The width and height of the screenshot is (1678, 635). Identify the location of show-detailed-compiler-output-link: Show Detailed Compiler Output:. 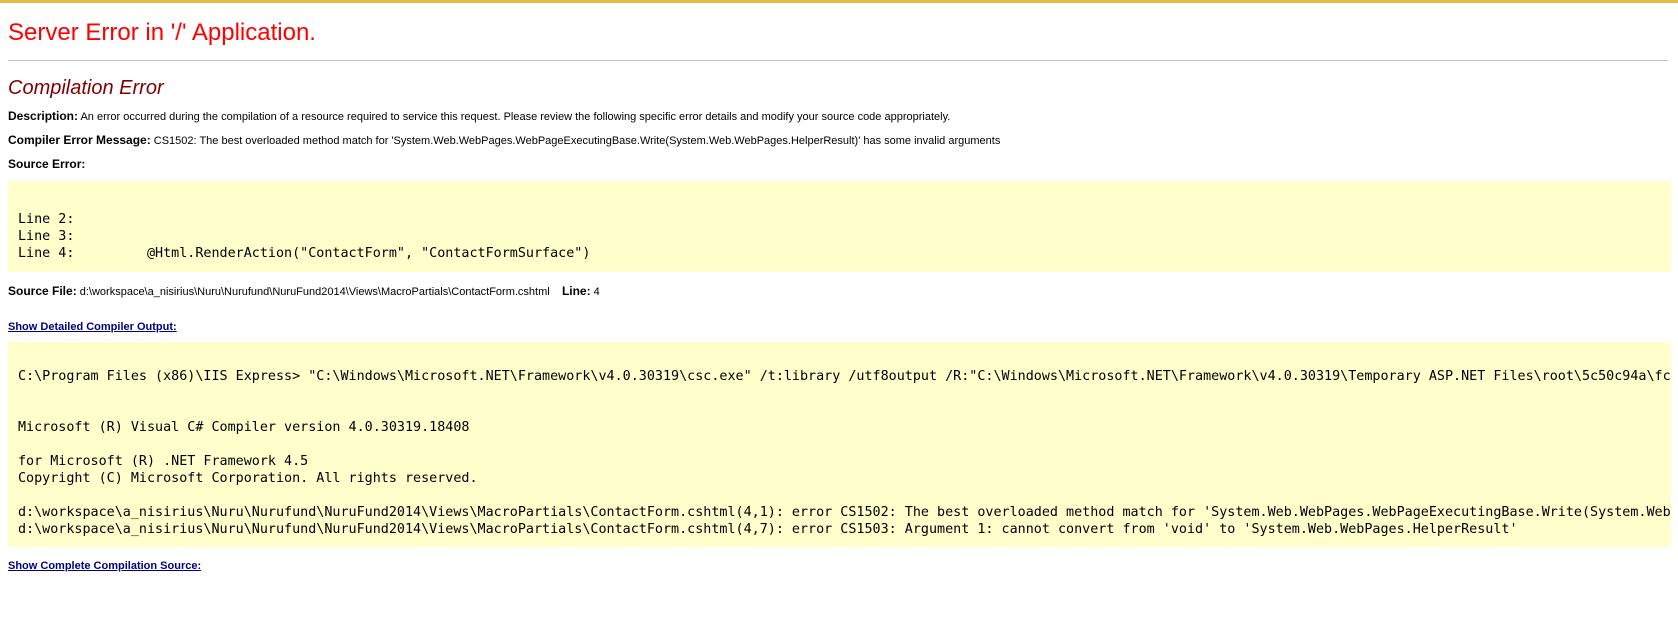
(92, 327).